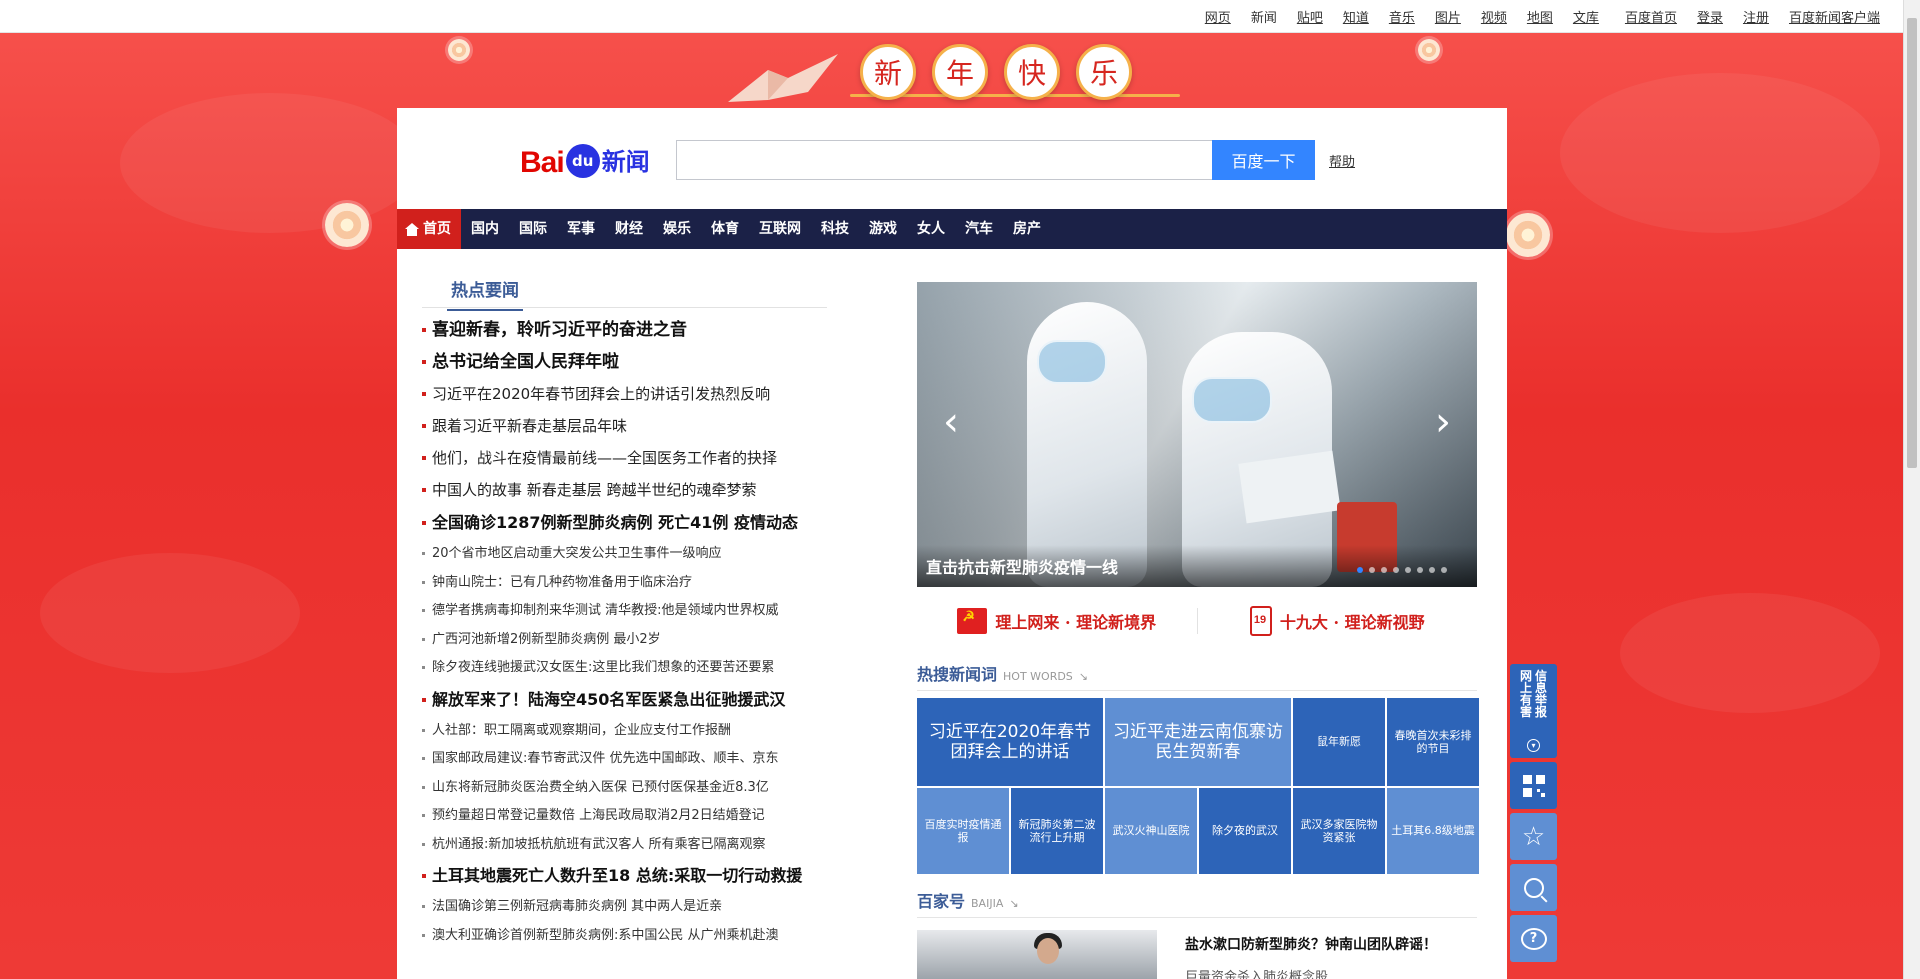 The width and height of the screenshot is (1920, 979). What do you see at coordinates (1533, 711) in the screenshot?
I see `report-harmful-info-button: 网上有害 信息举报 ▾` at bounding box center [1533, 711].